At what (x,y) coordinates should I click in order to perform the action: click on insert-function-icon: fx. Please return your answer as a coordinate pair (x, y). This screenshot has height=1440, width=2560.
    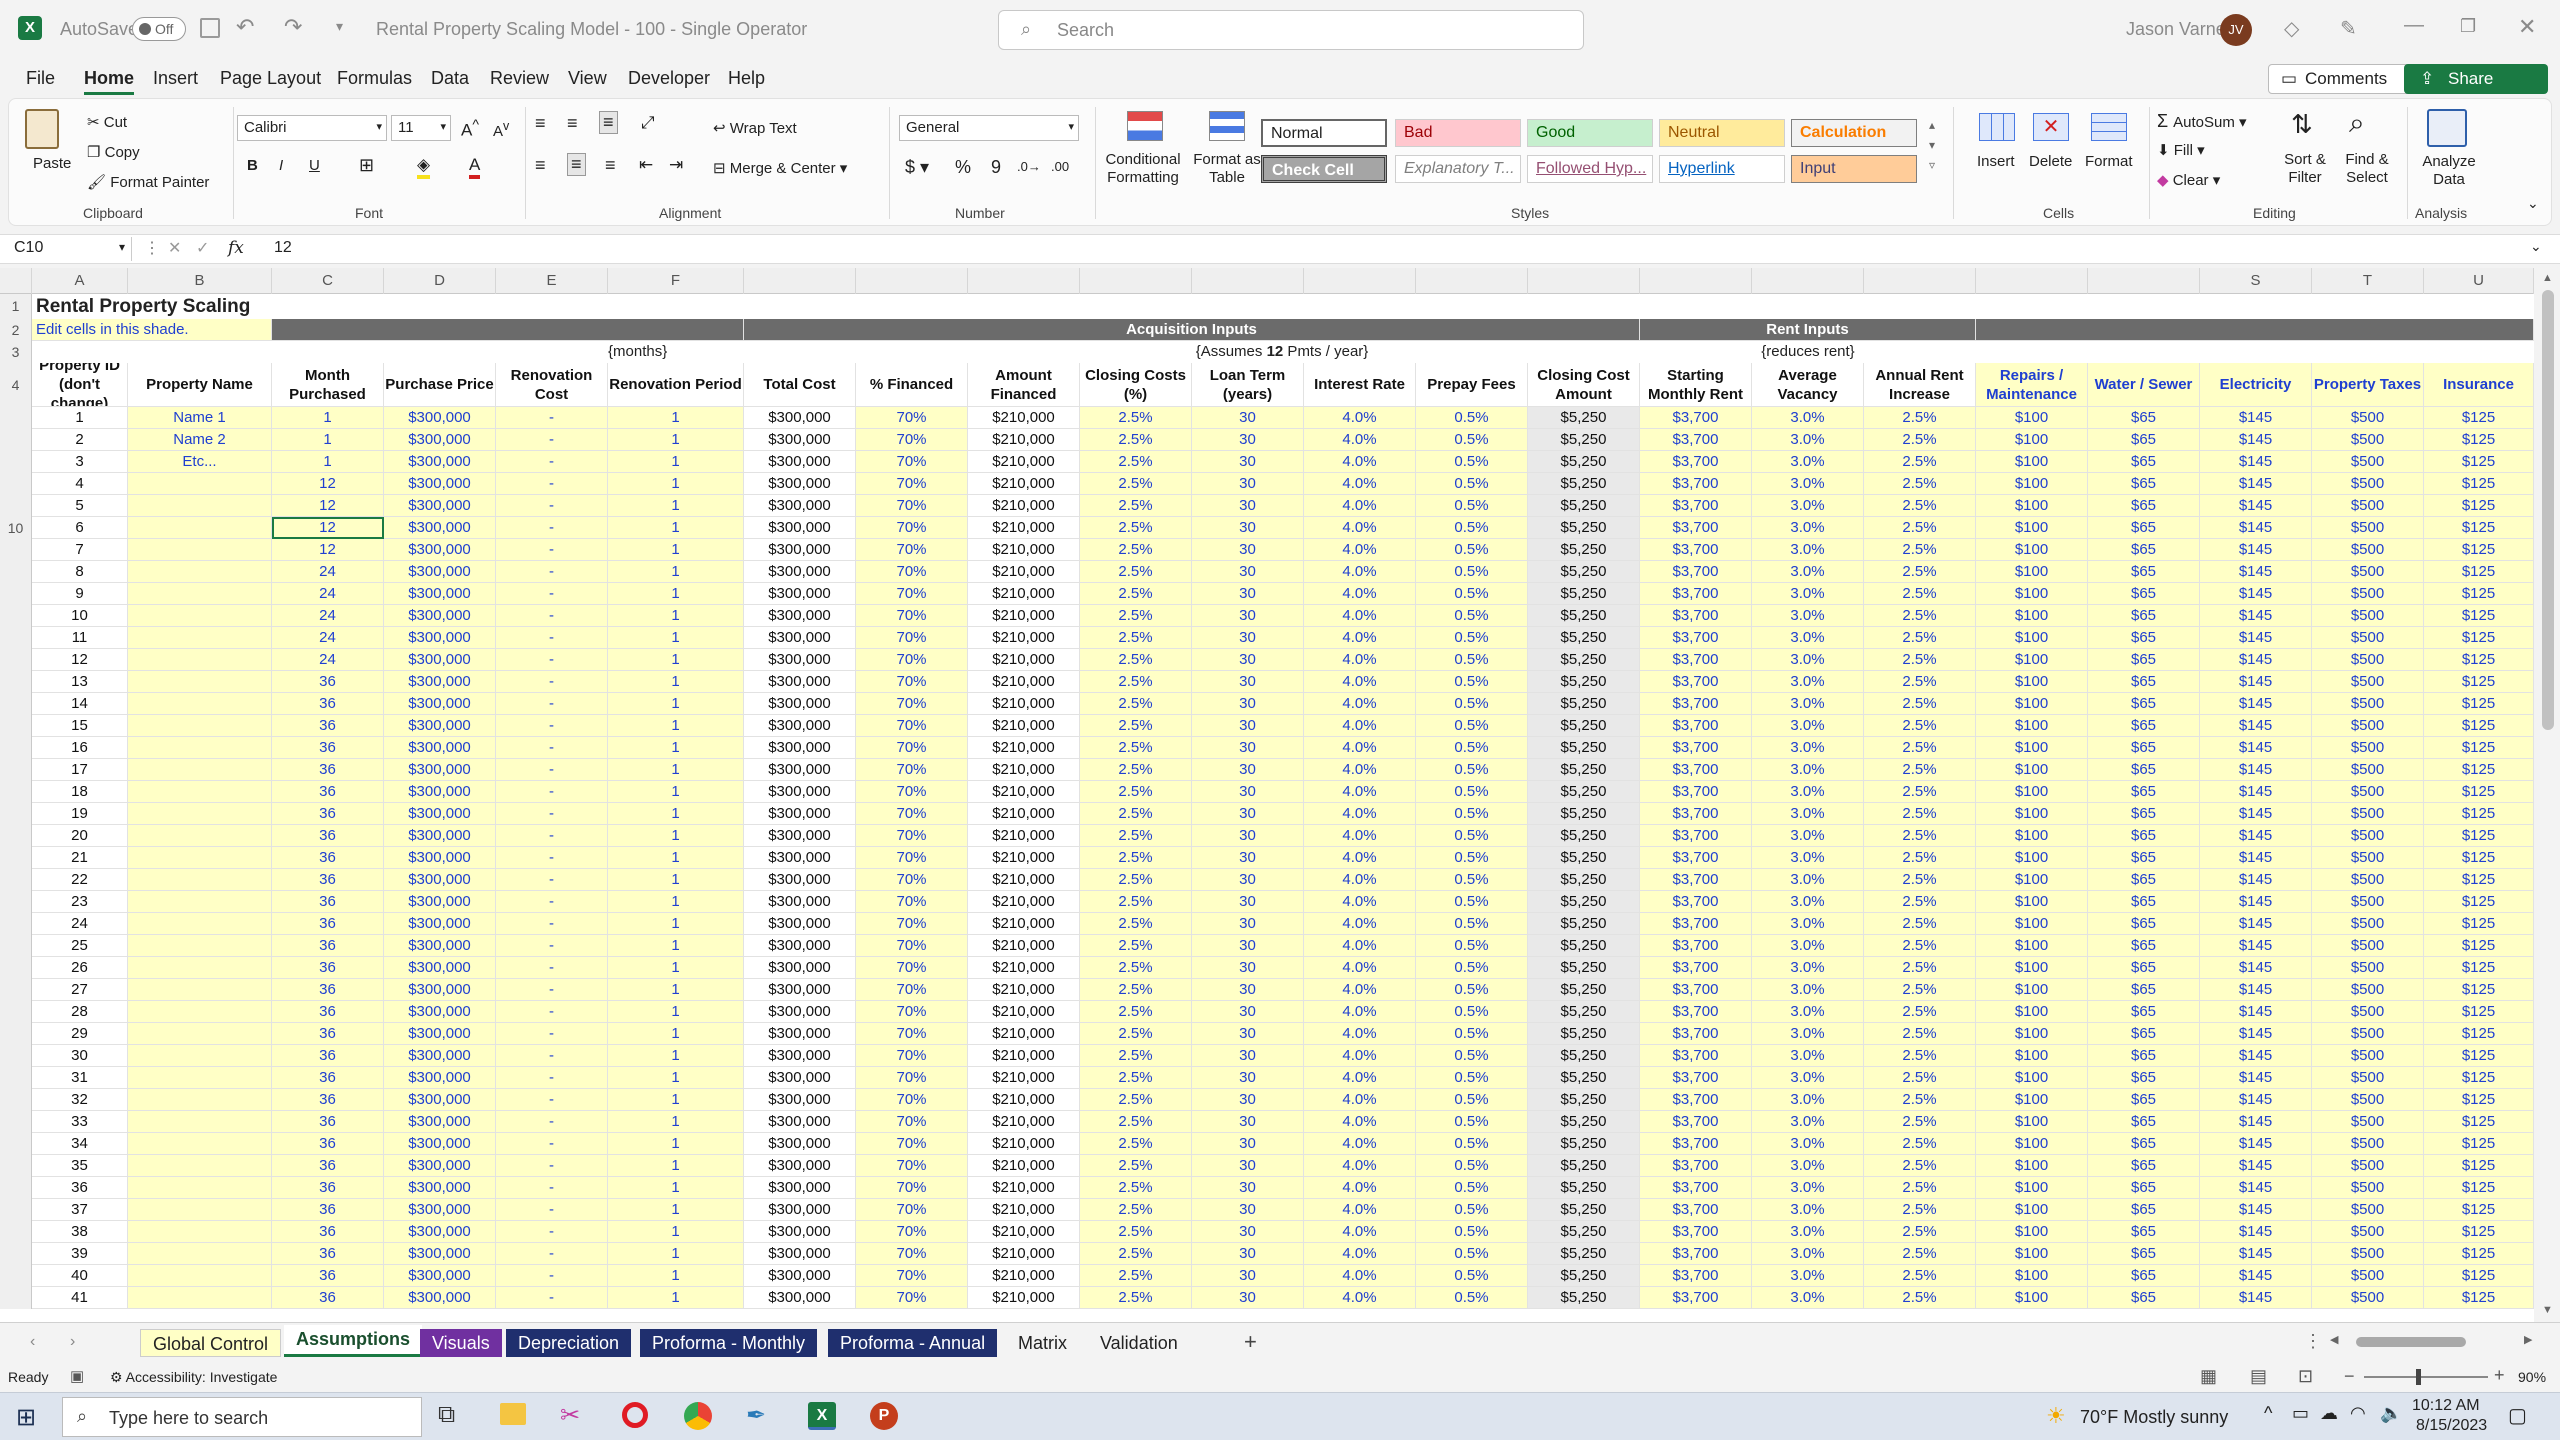
    Looking at the image, I should click on (236, 248).